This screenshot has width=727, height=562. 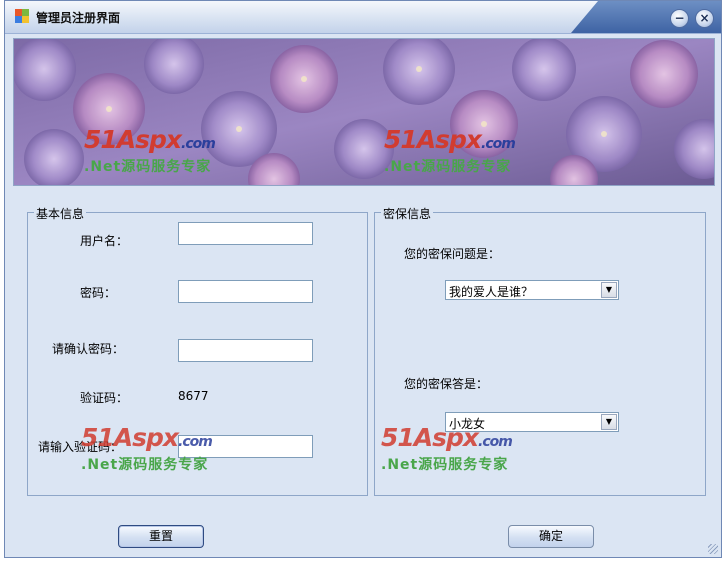 I want to click on resize-grip, so click(x=713, y=549).